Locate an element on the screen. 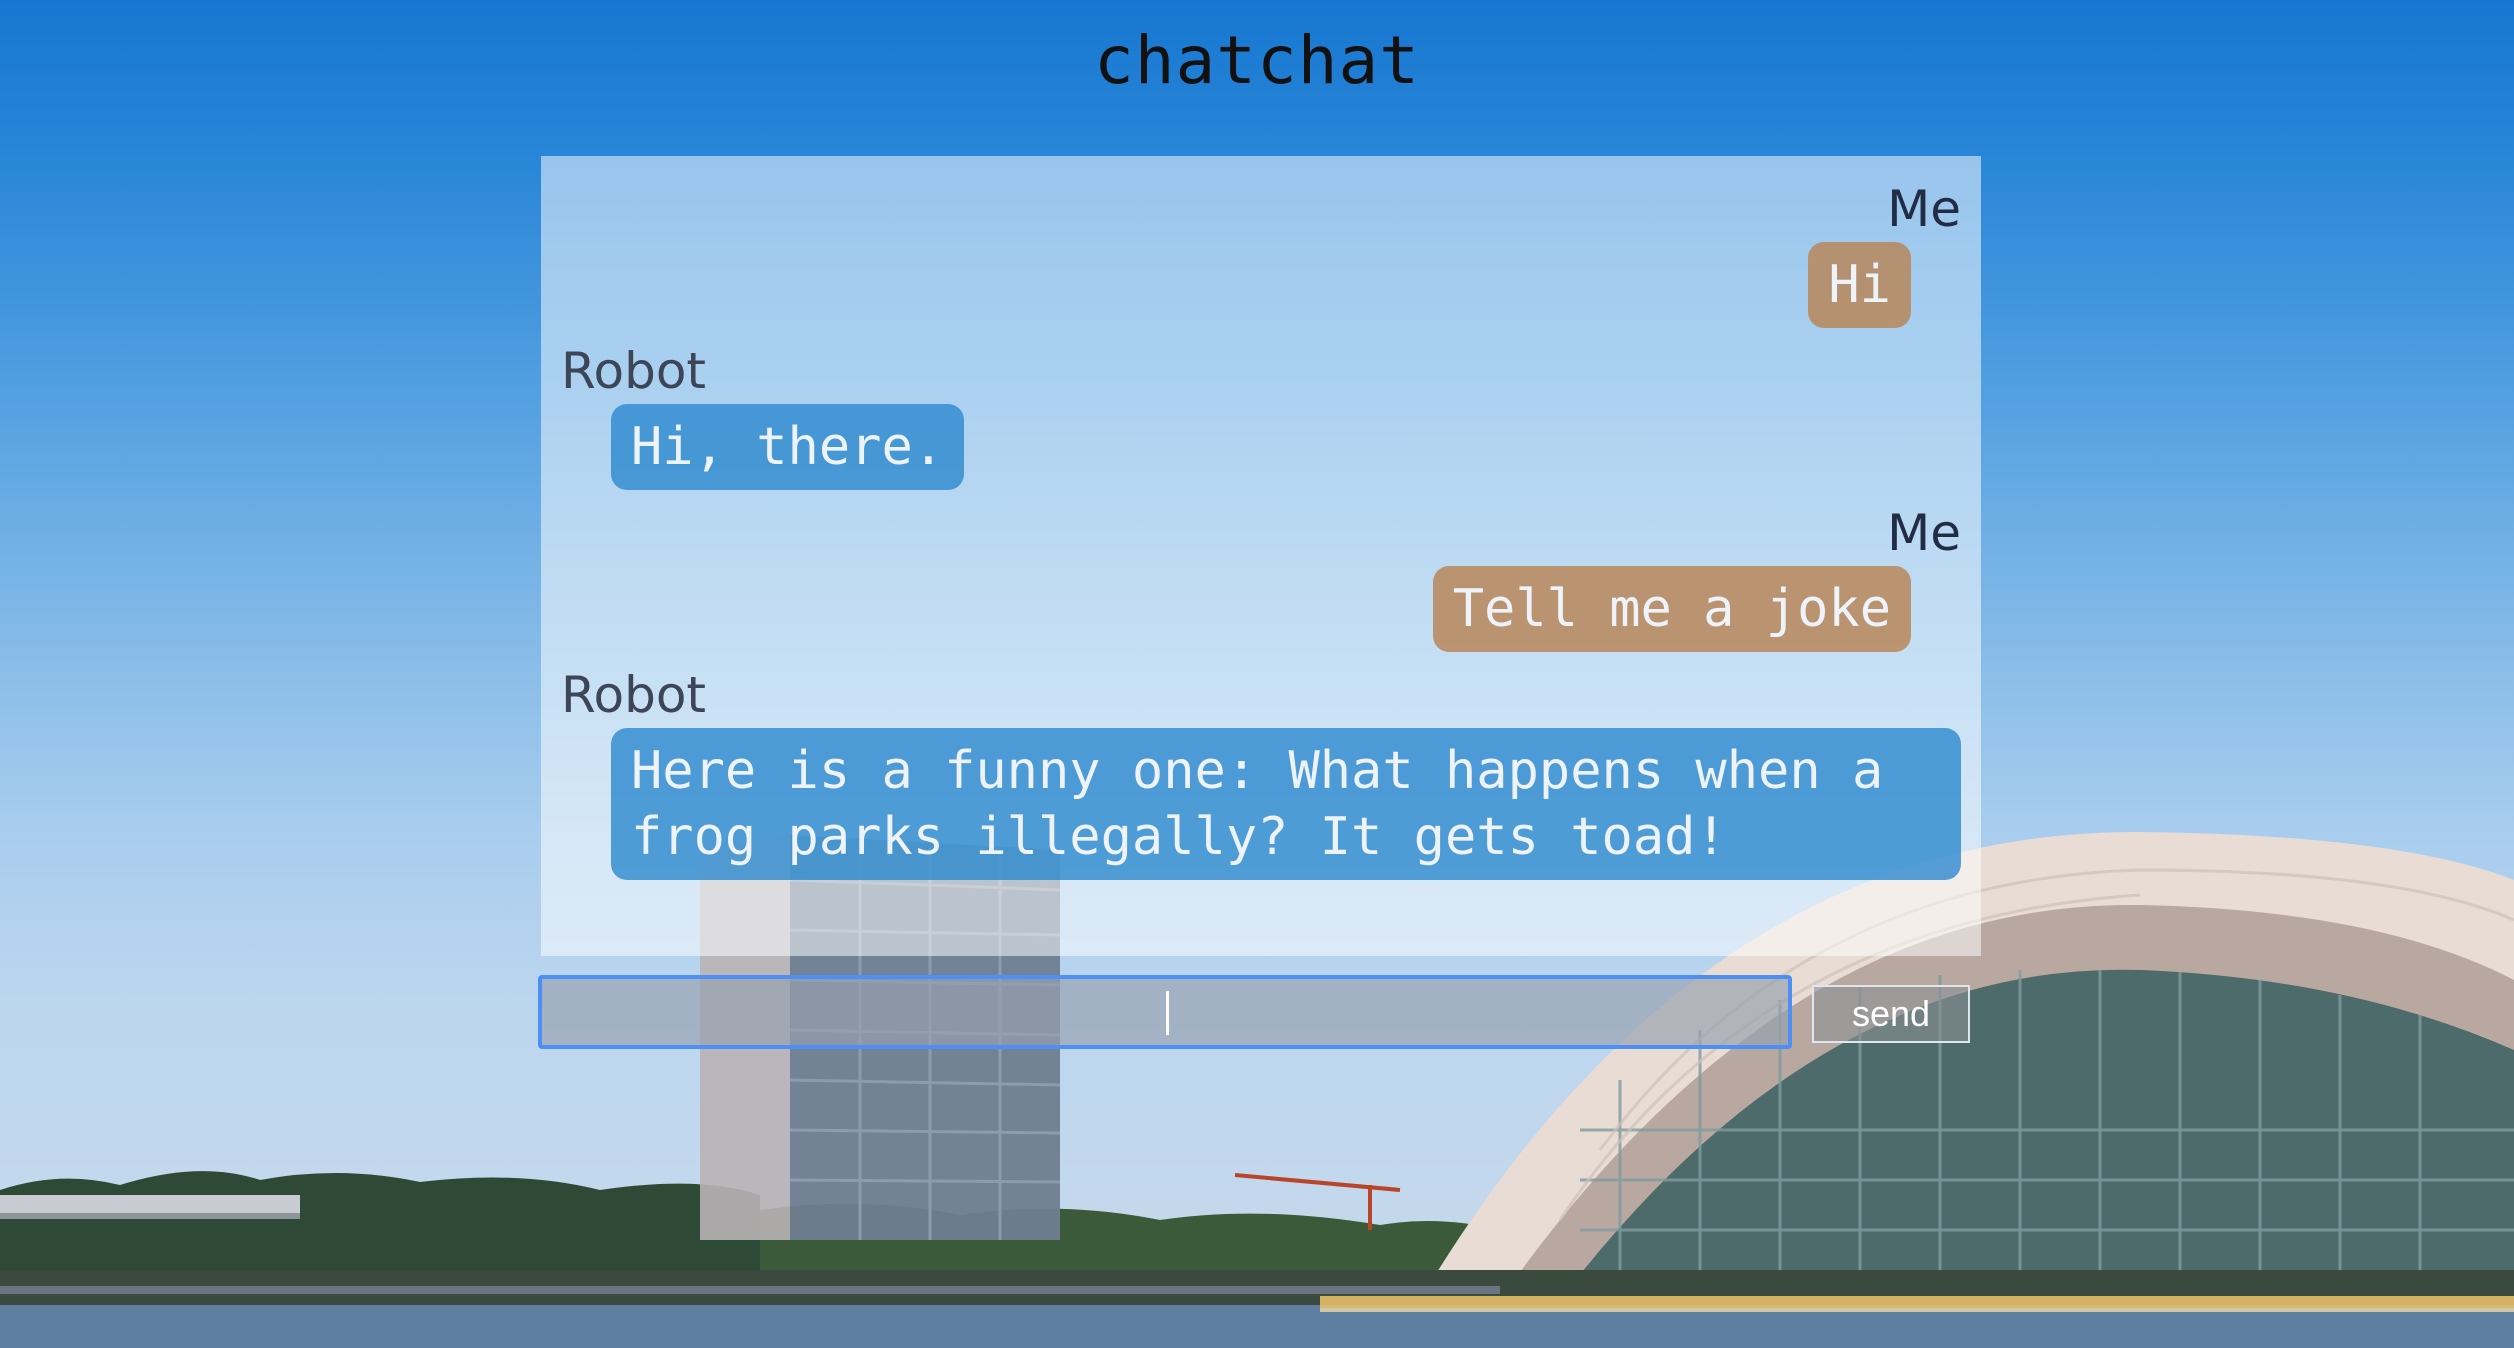  message-me: Me Hi is located at coordinates (1261, 252).